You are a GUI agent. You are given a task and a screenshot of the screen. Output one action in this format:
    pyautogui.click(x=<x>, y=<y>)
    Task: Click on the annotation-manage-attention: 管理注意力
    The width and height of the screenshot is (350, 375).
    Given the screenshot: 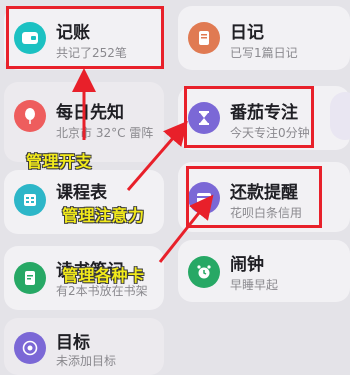 What is the action you would take?
    pyautogui.click(x=103, y=215)
    